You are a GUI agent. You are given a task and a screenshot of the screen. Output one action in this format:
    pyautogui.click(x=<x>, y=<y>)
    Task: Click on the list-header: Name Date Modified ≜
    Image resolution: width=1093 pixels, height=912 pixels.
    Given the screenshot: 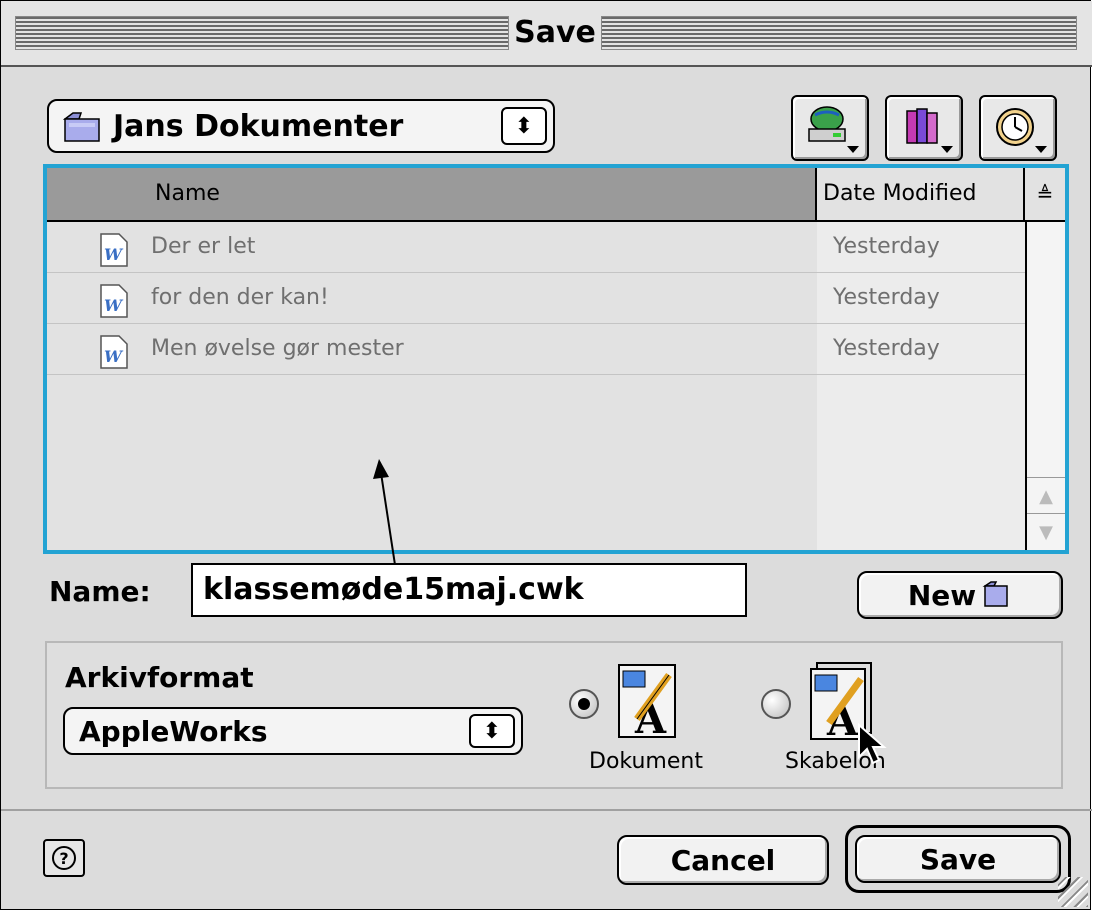 What is the action you would take?
    pyautogui.click(x=556, y=195)
    